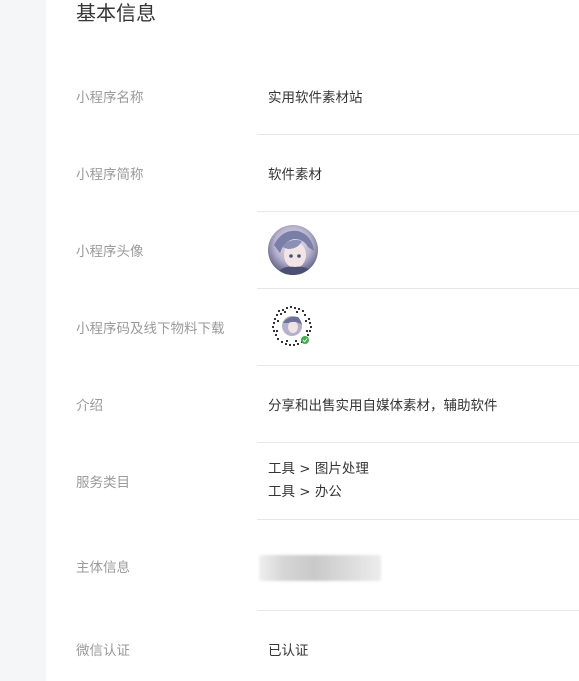 This screenshot has height=681, width=579. Describe the element at coordinates (292, 326) in the screenshot. I see `mini-program-code-image` at that location.